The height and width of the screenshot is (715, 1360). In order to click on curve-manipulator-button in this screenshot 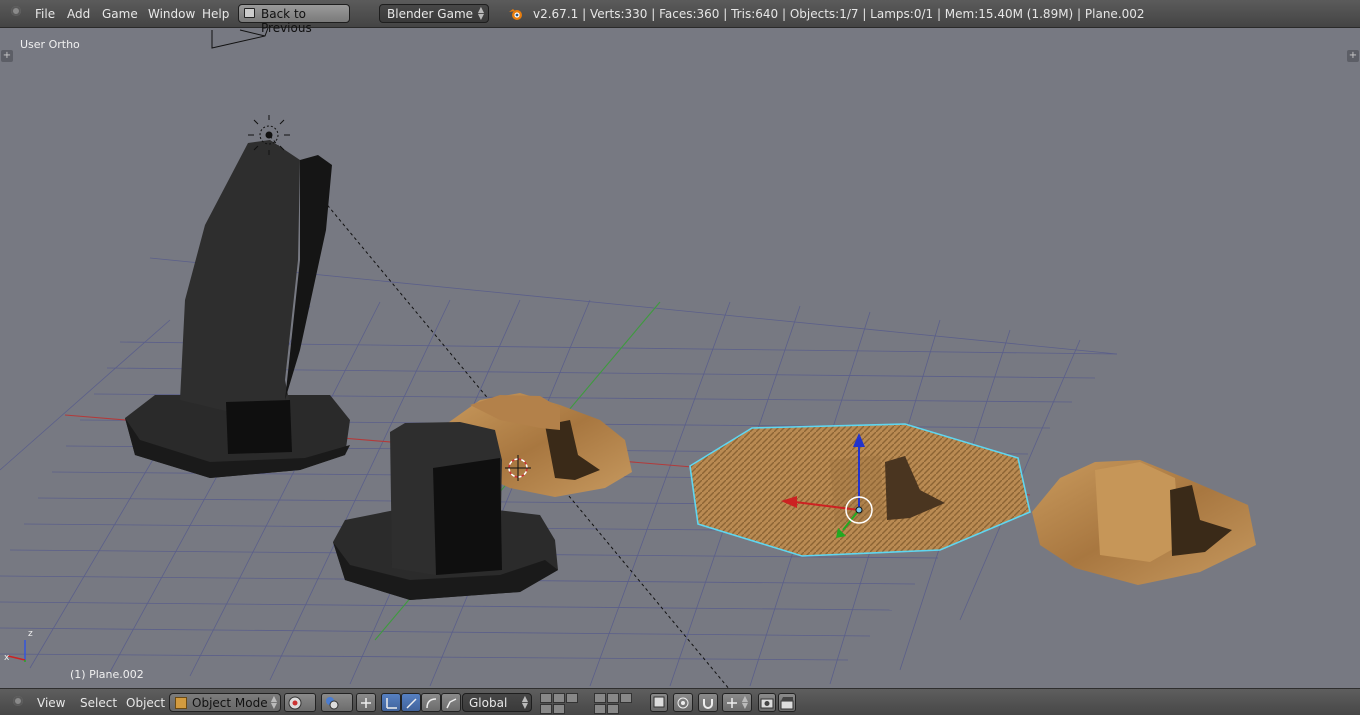, I will do `click(451, 702)`.